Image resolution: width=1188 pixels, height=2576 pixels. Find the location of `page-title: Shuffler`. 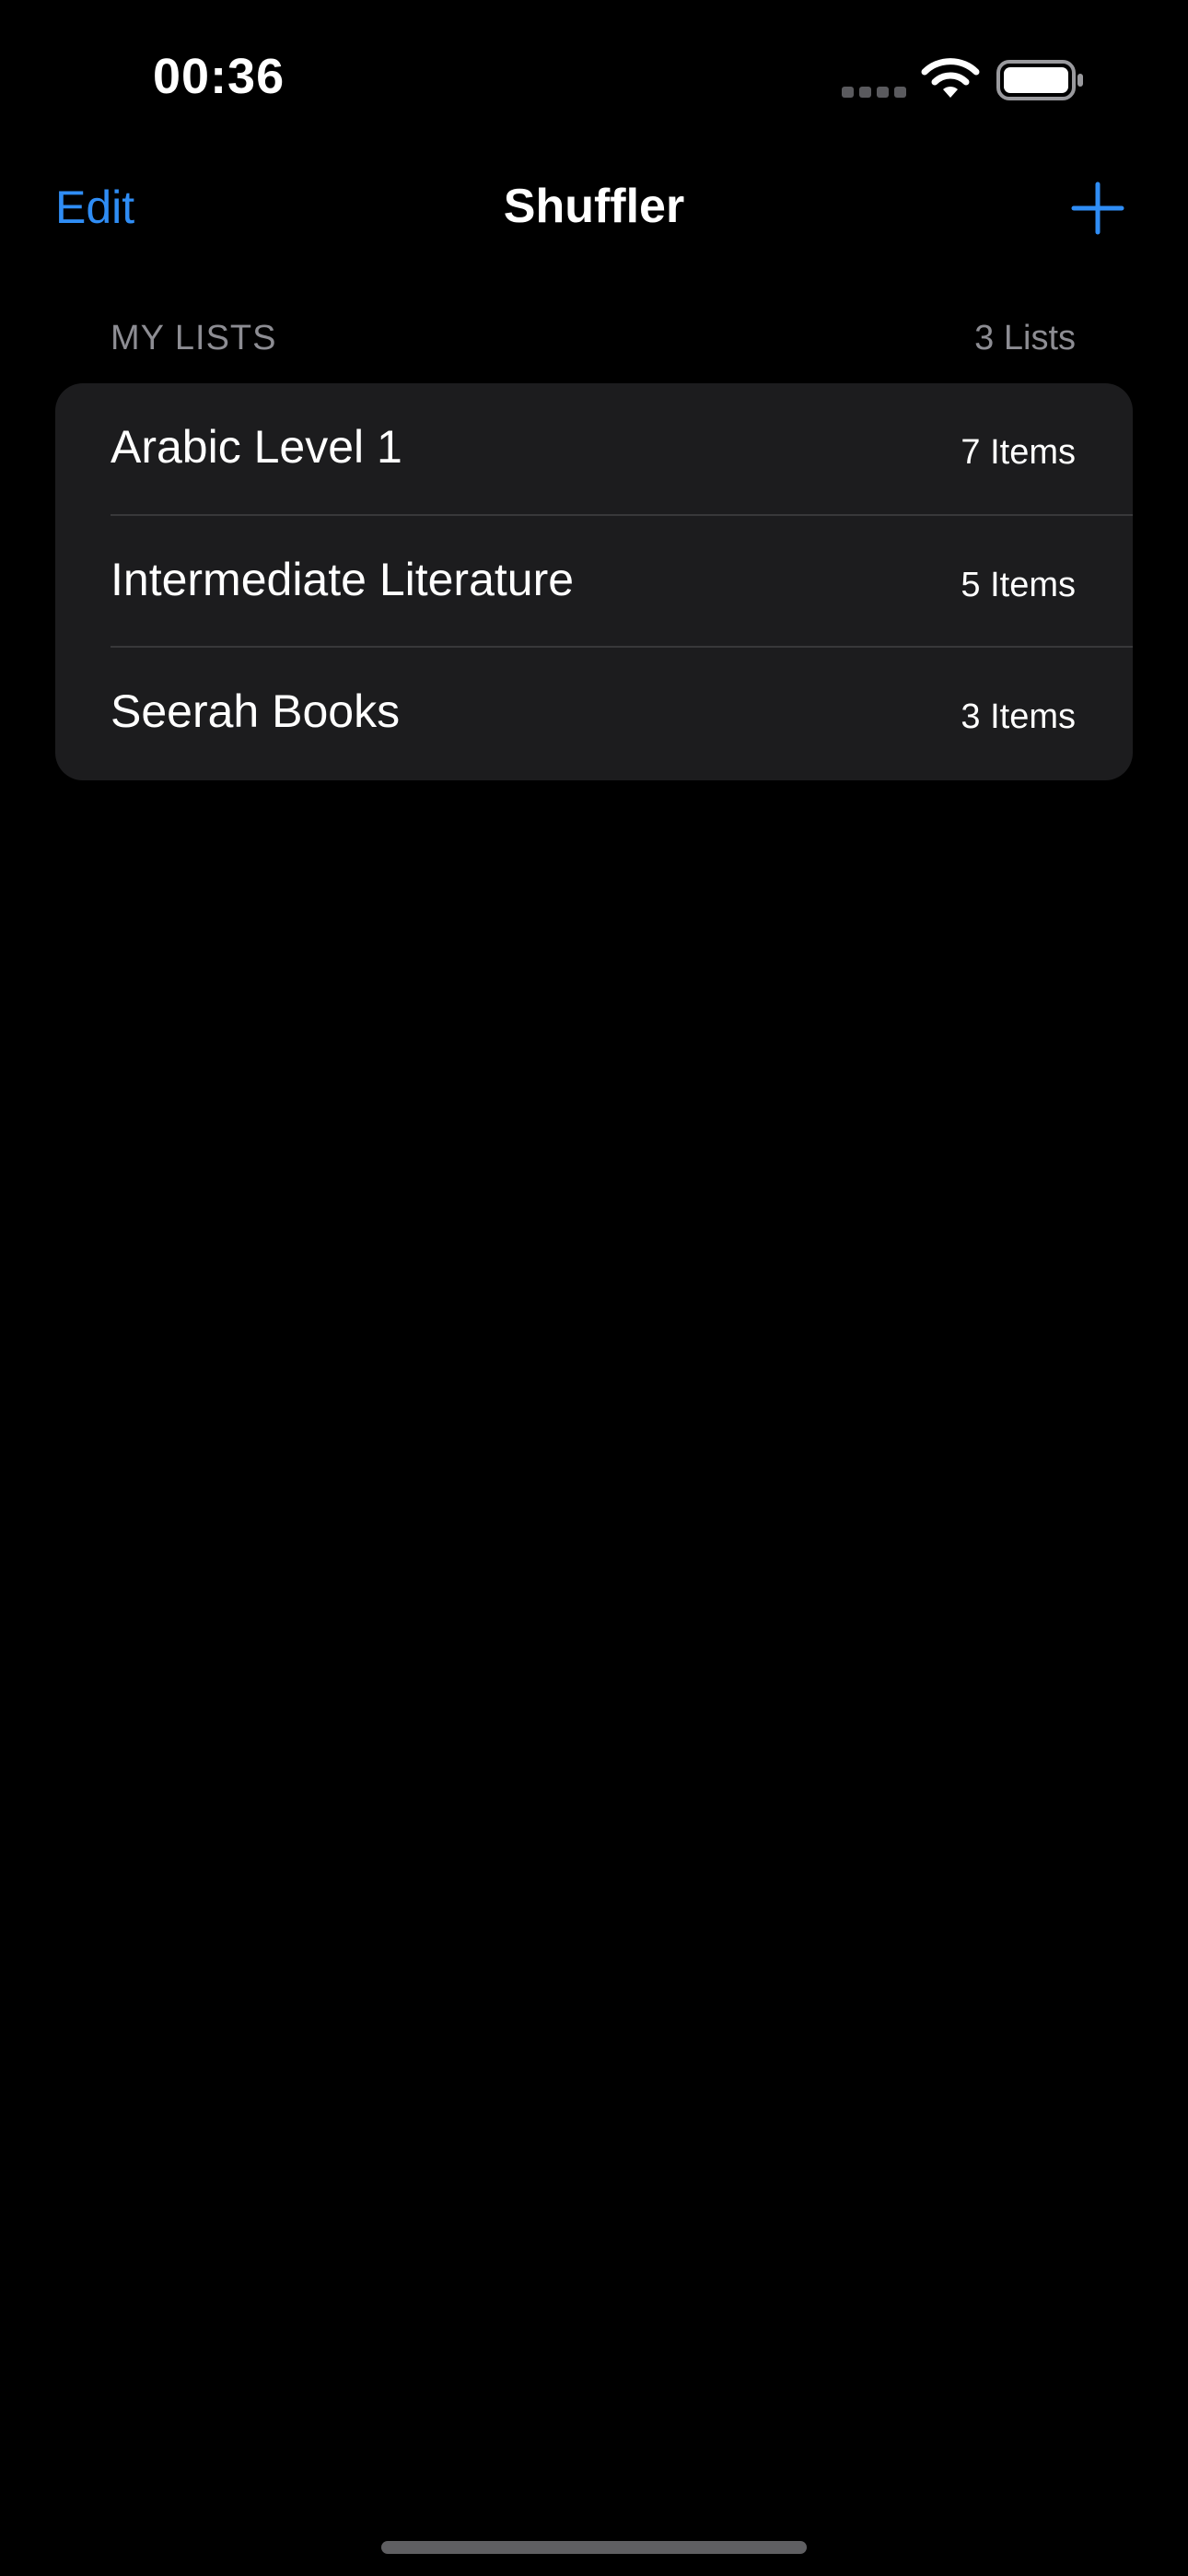

page-title: Shuffler is located at coordinates (594, 206).